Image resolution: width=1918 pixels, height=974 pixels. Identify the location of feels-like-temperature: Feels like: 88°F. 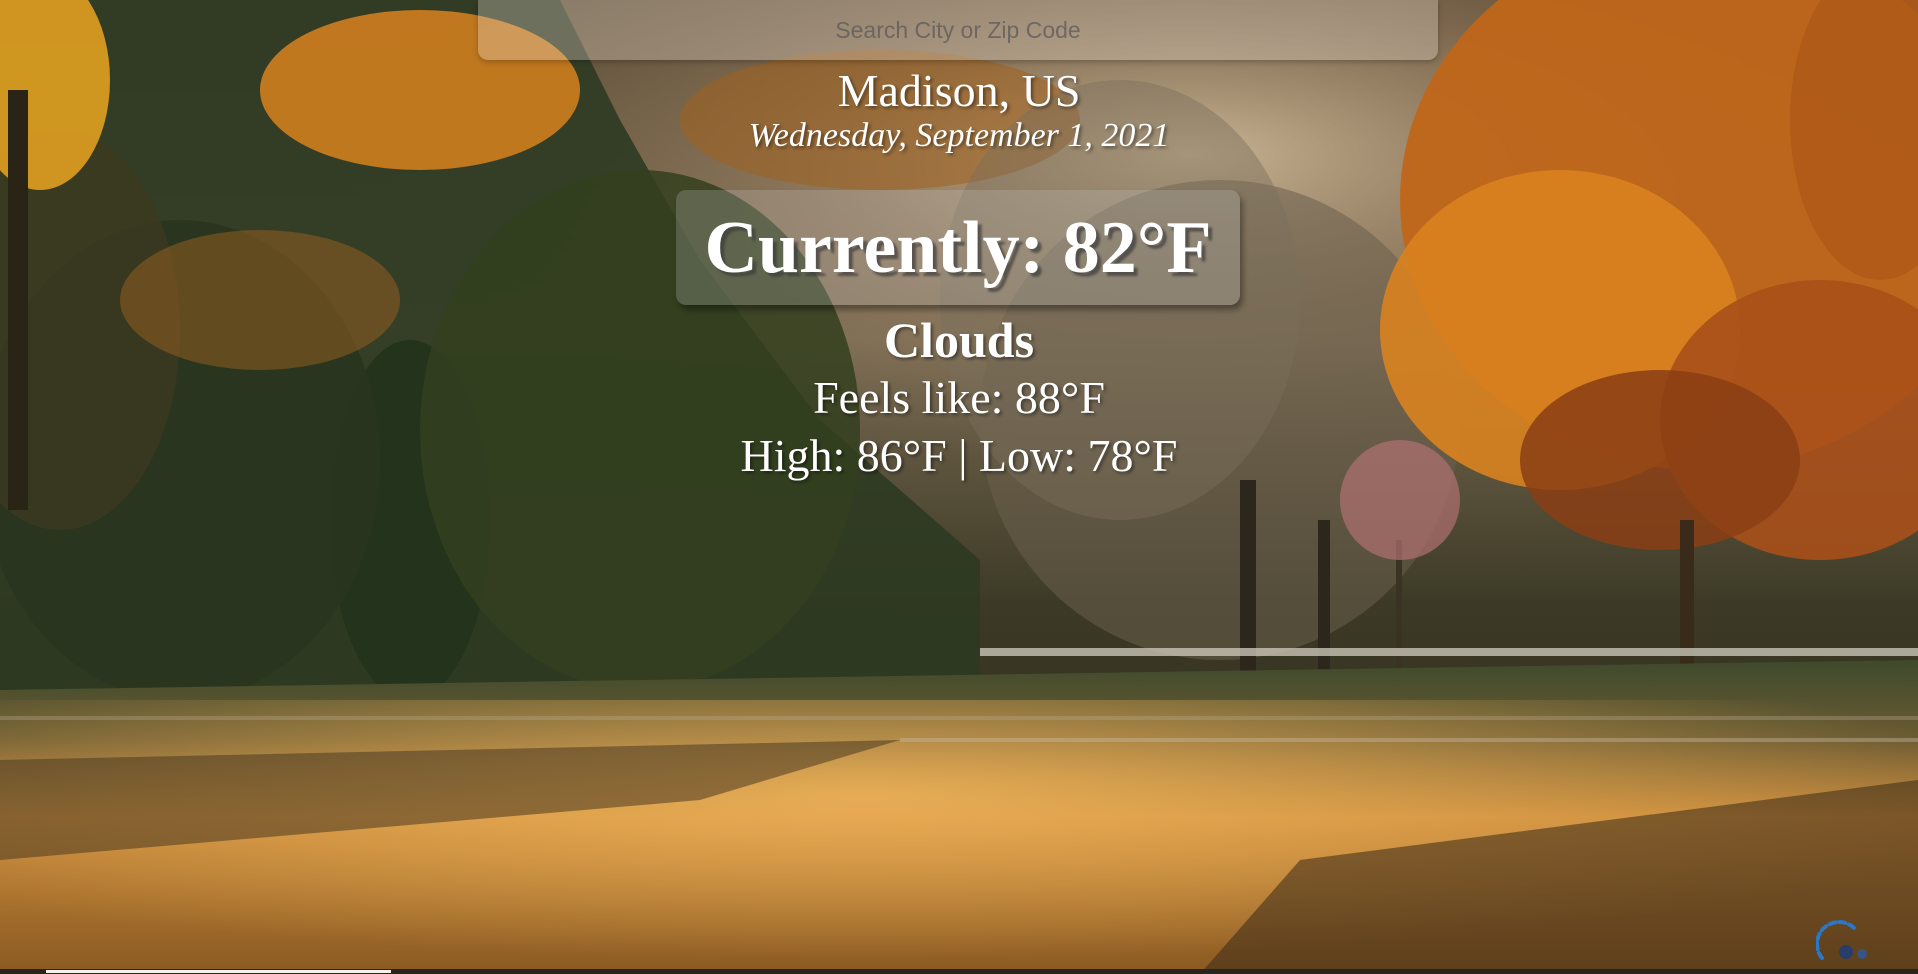
(959, 397).